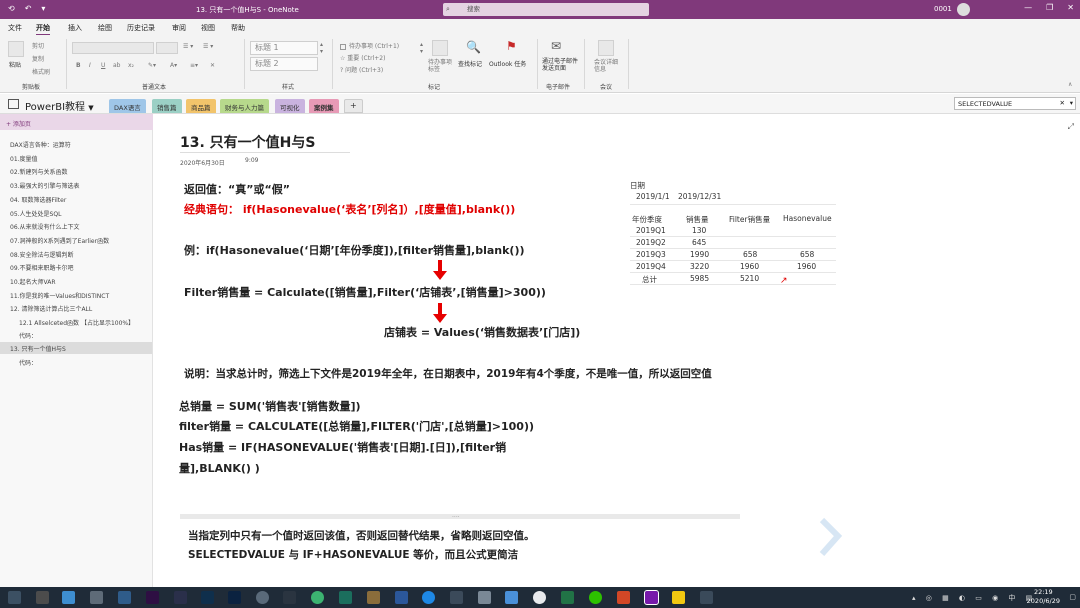 The image size is (1080, 608). I want to click on avatar, so click(963, 9).